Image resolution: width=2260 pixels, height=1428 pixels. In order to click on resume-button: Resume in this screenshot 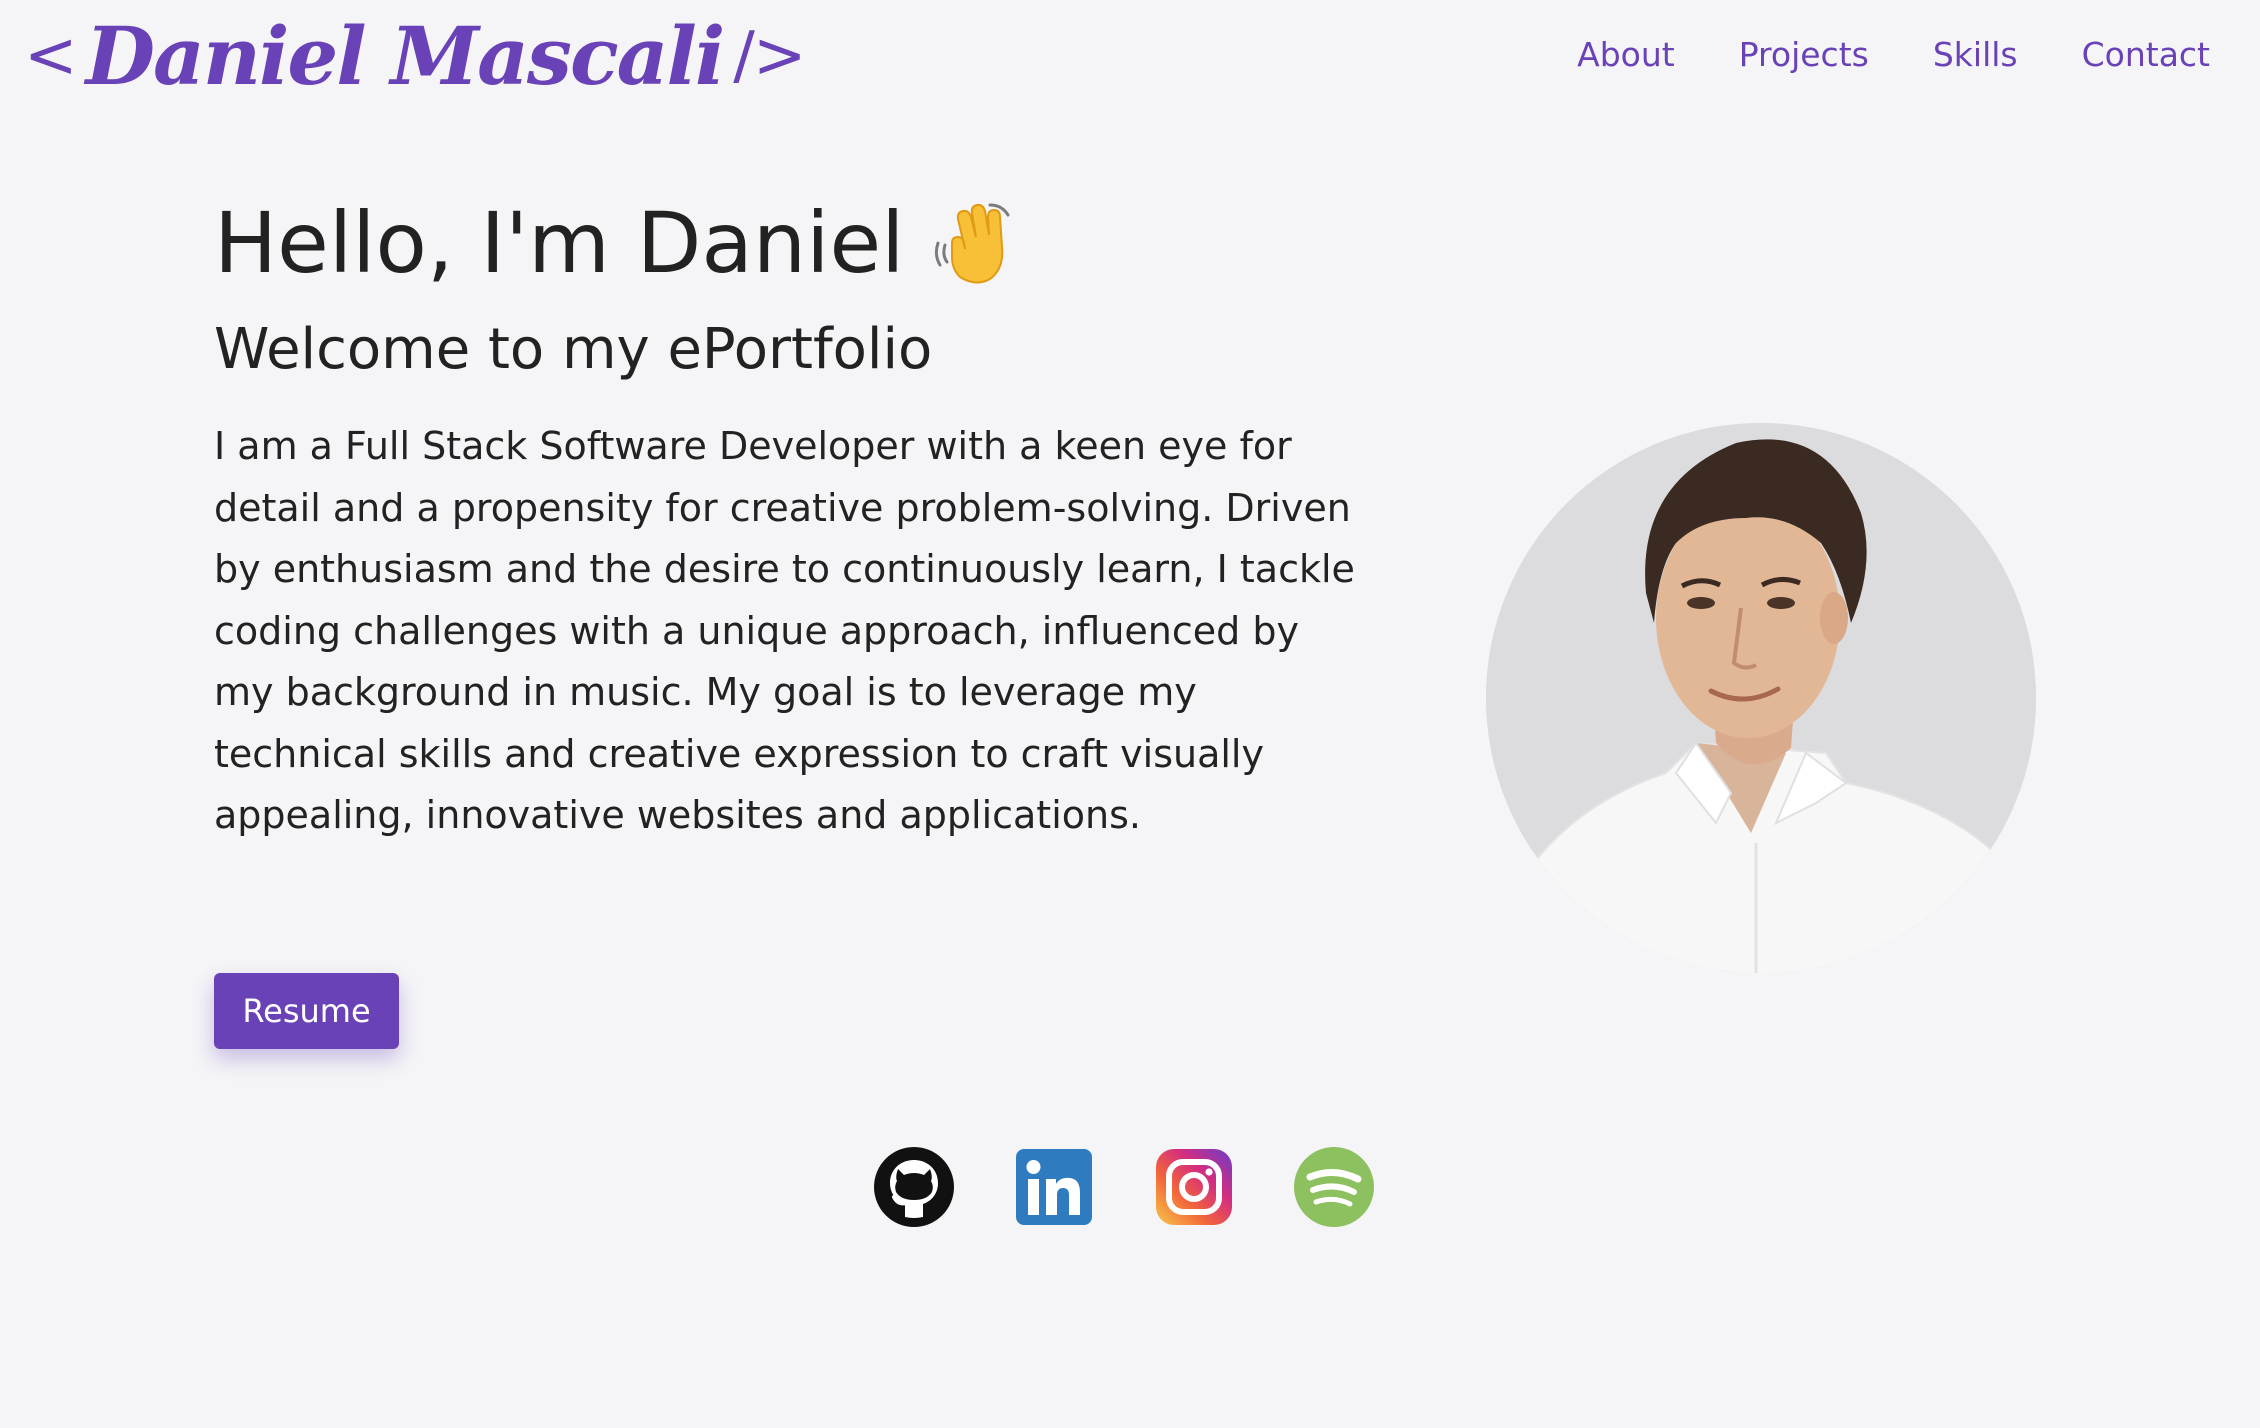, I will do `click(306, 1011)`.